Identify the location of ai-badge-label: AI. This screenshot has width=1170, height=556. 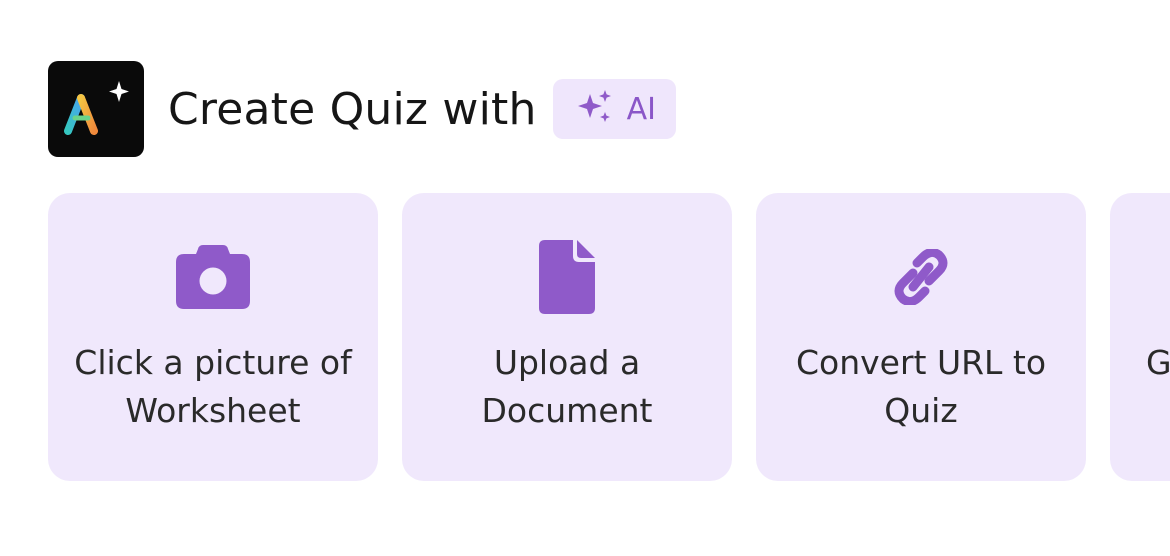
(641, 109).